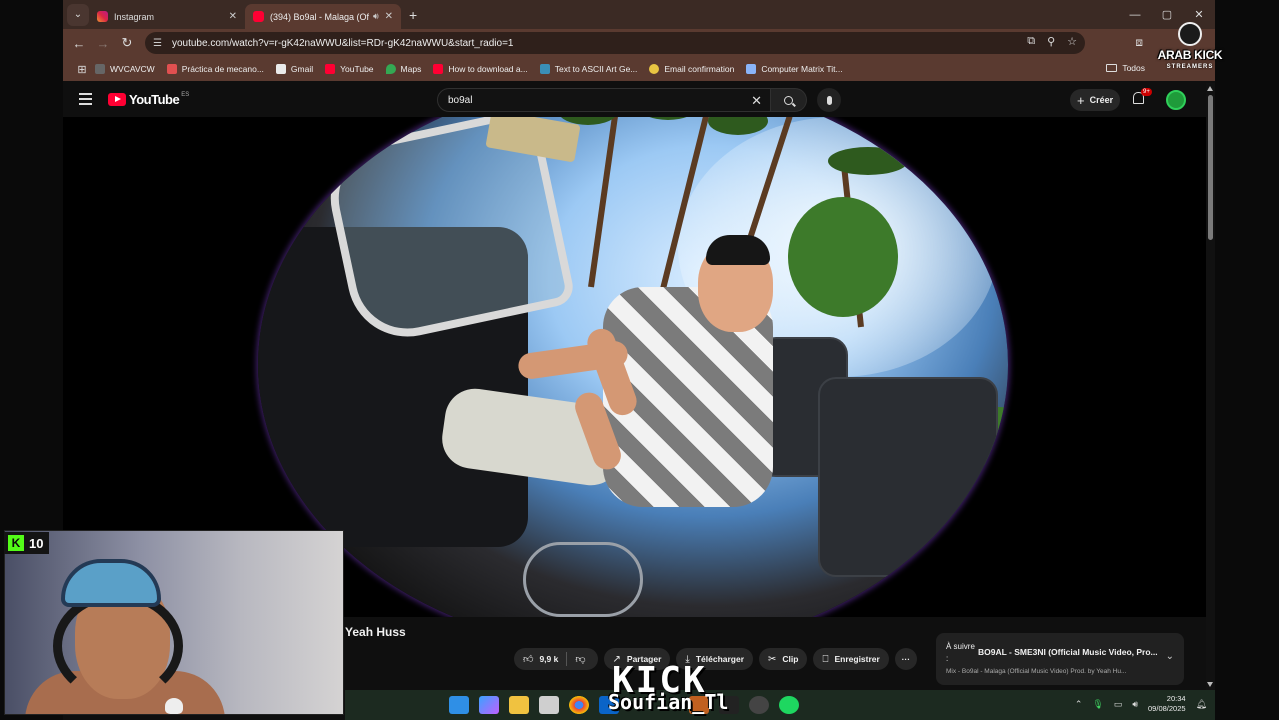 Image resolution: width=1279 pixels, height=720 pixels. I want to click on tab-instagram: Instagram ✕, so click(167, 16).